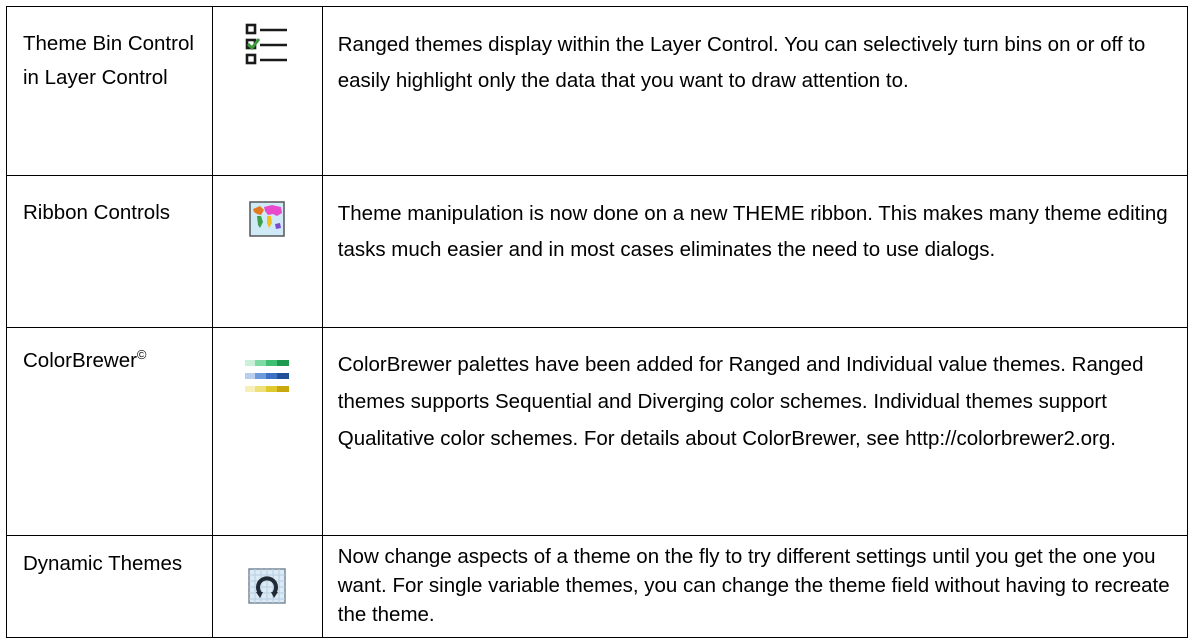 This screenshot has width=1194, height=642. Describe the element at coordinates (266, 44) in the screenshot. I see `checklist-icon` at that location.